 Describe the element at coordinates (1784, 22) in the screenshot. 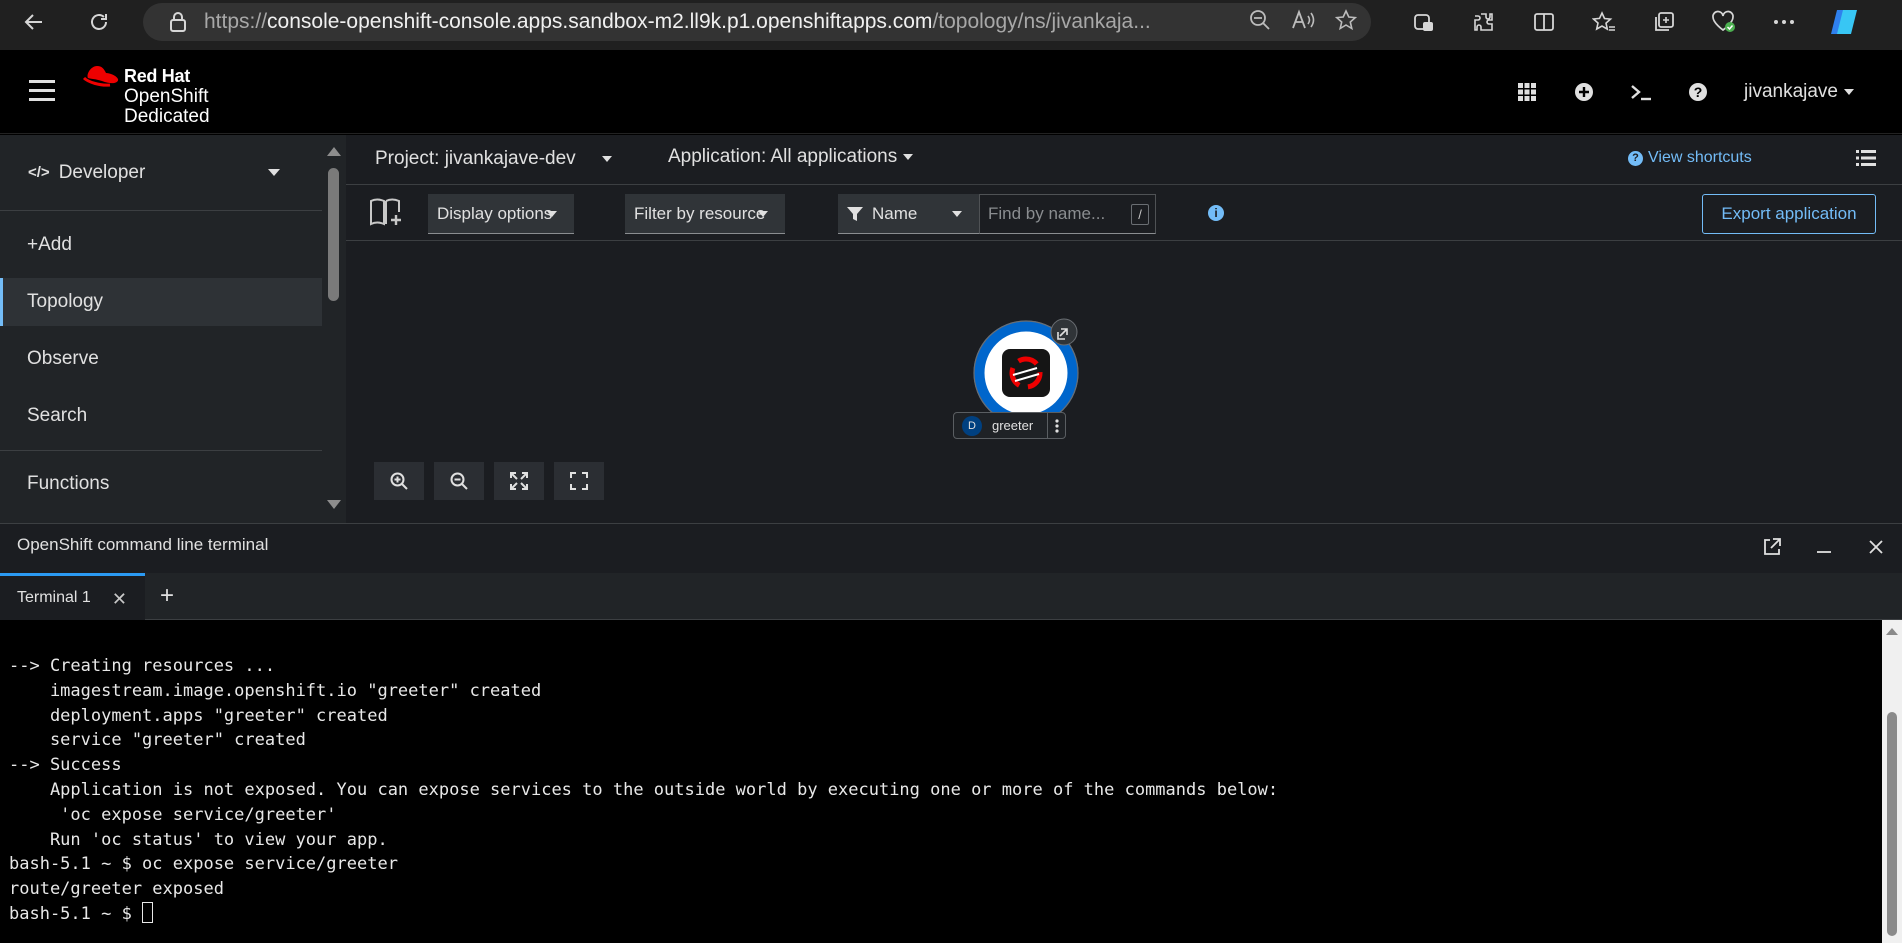

I see `more-menu-icon` at that location.